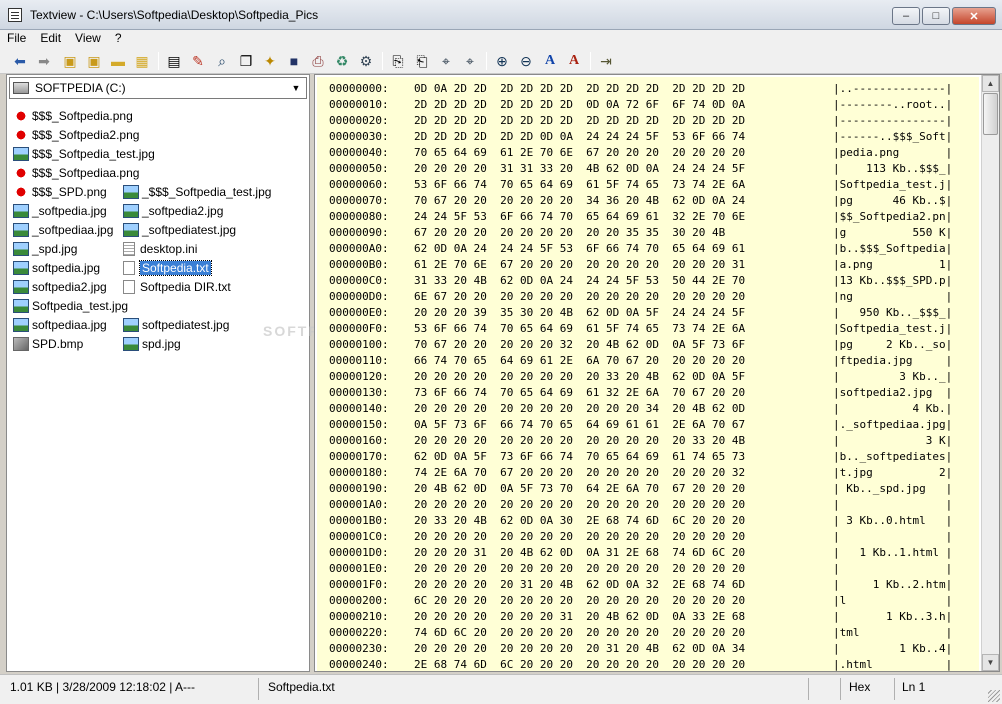  I want to click on new-file-icon: ✦, so click(270, 61).